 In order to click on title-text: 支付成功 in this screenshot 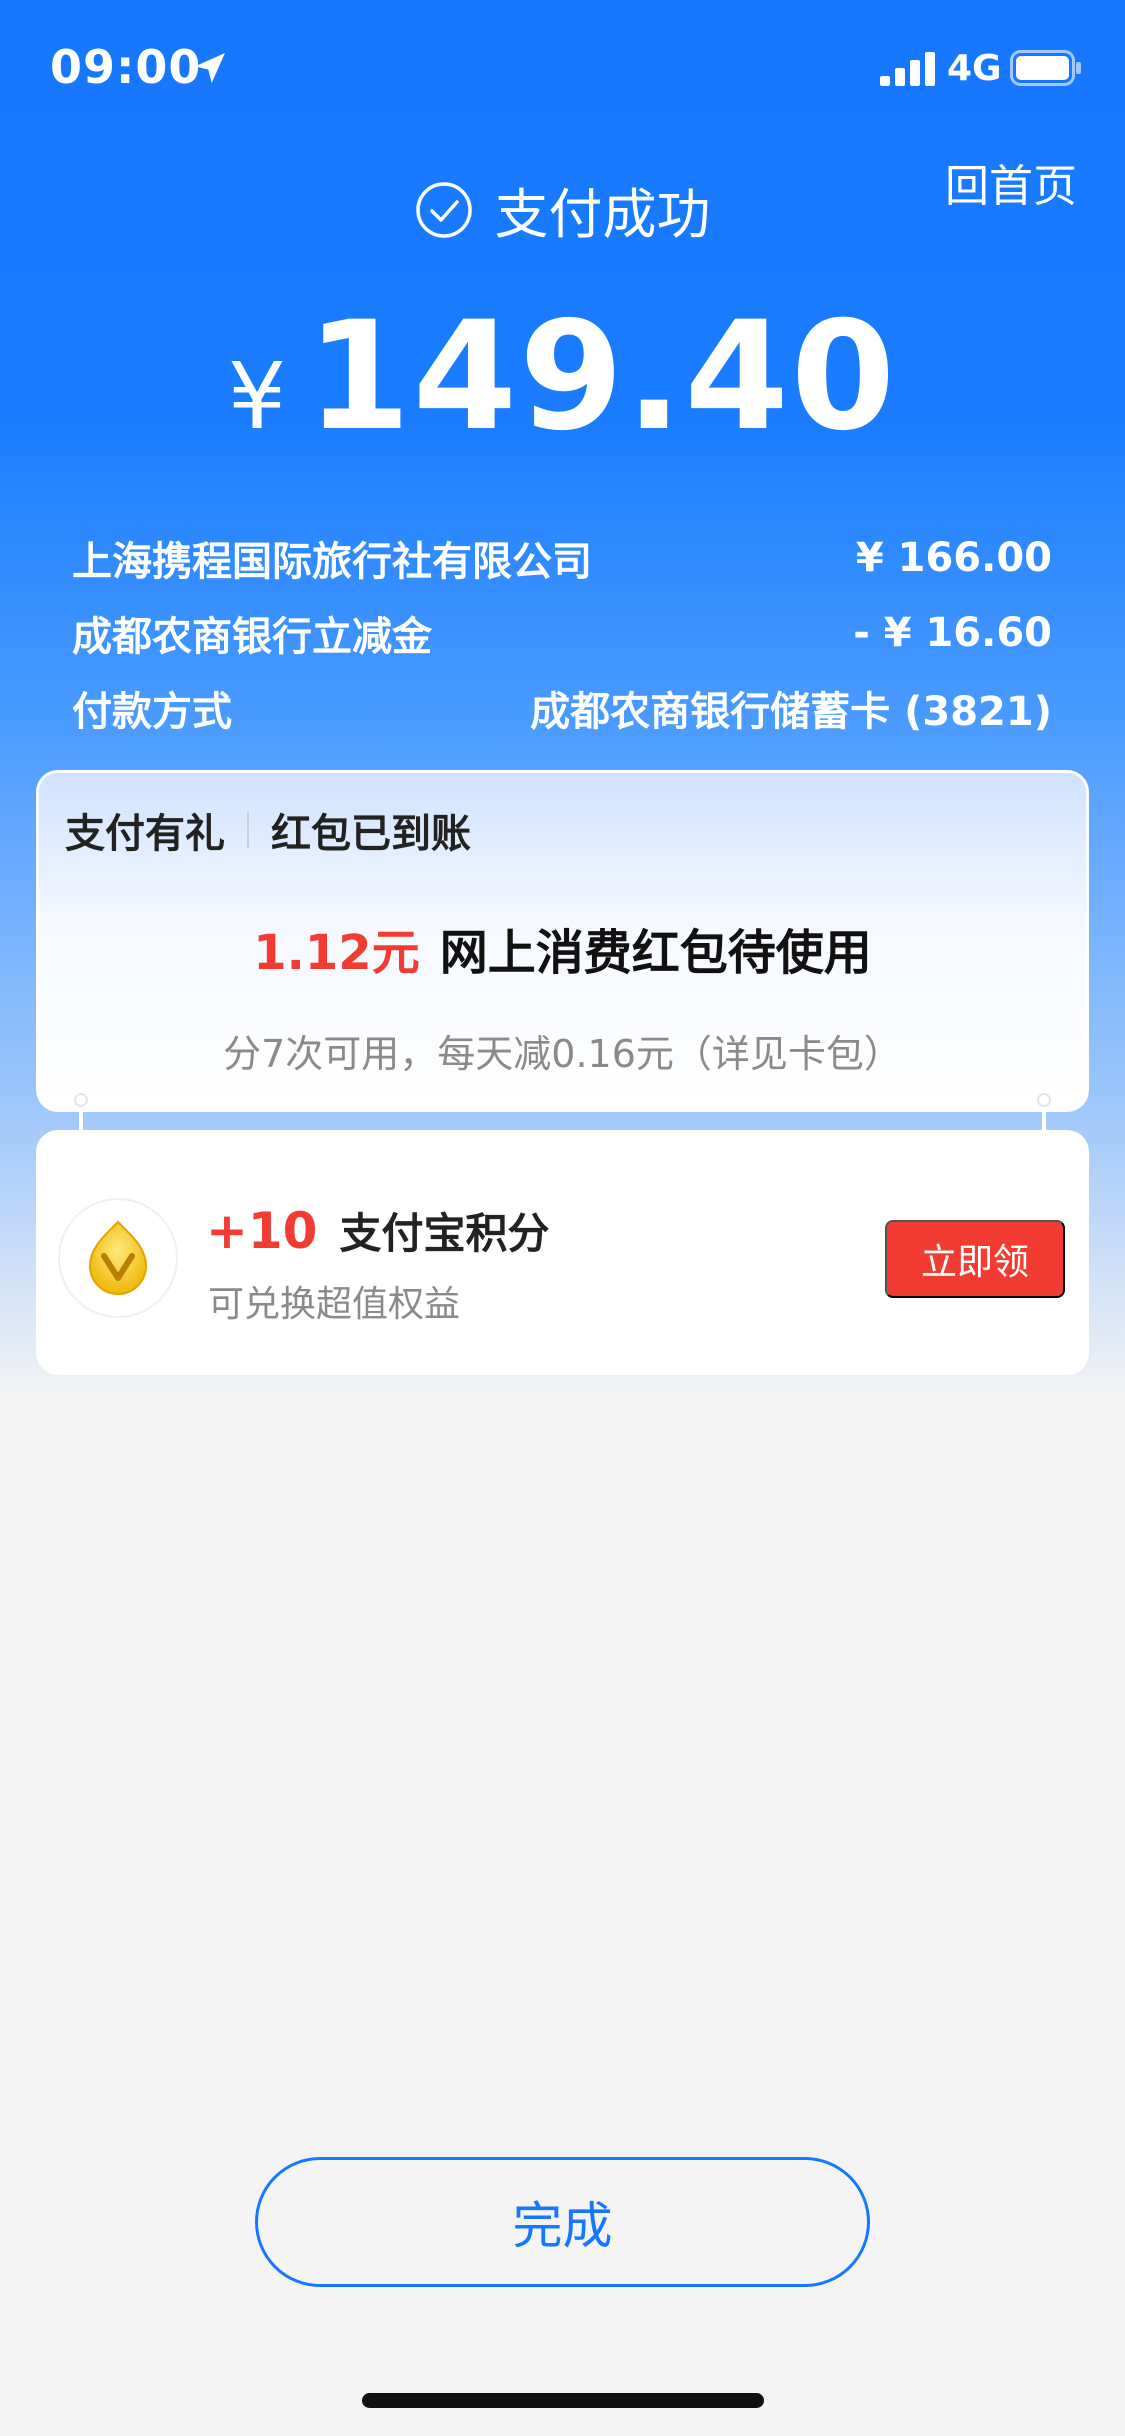, I will do `click(602, 214)`.